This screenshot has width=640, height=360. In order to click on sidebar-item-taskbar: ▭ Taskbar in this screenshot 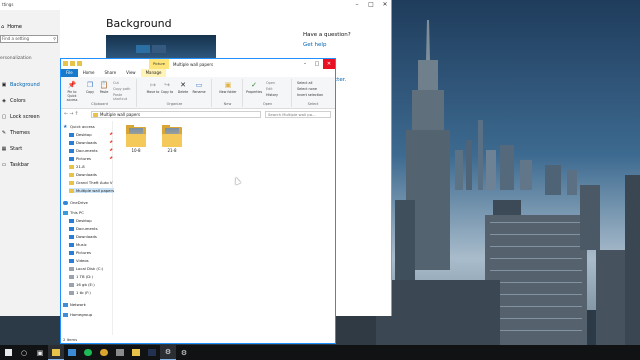, I will do `click(30, 165)`.